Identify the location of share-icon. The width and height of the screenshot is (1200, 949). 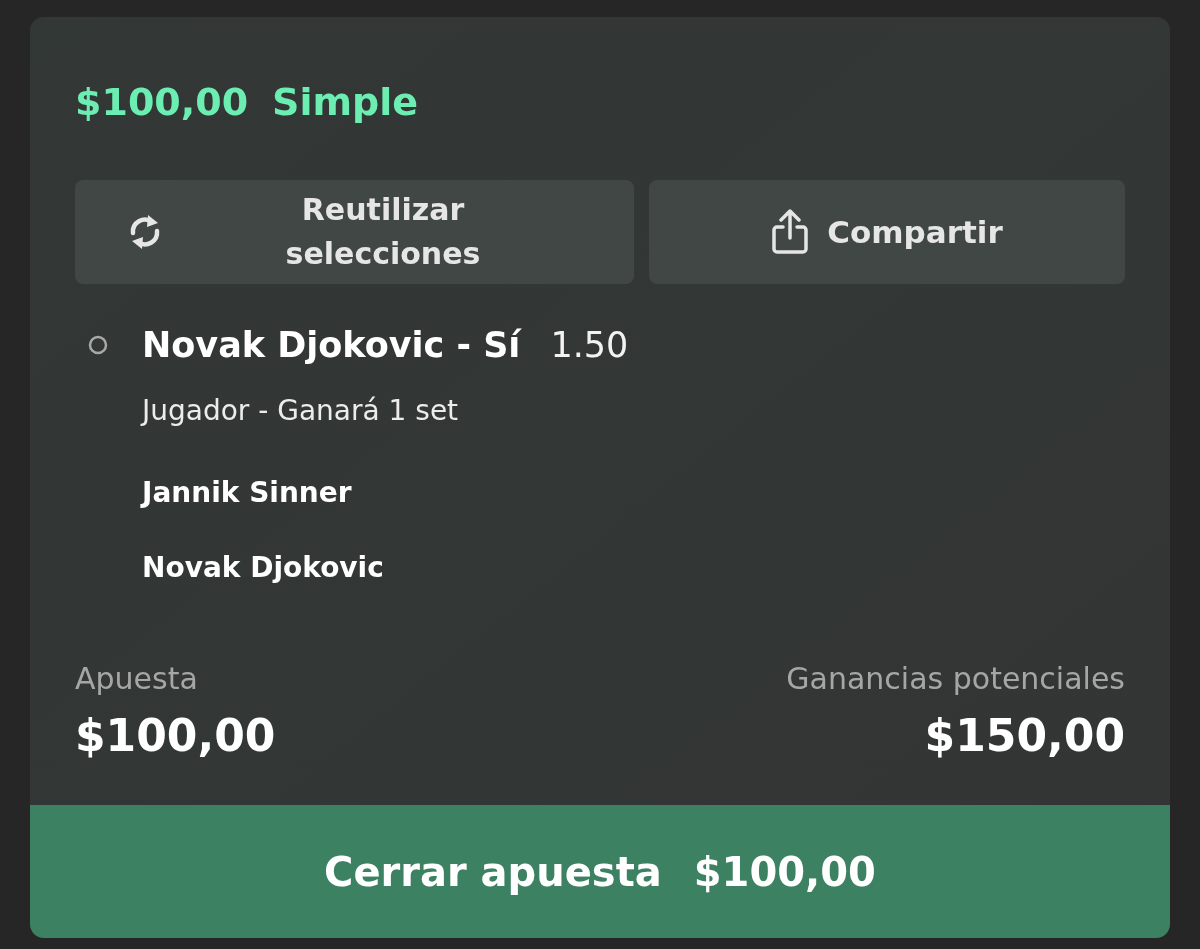
(790, 232).